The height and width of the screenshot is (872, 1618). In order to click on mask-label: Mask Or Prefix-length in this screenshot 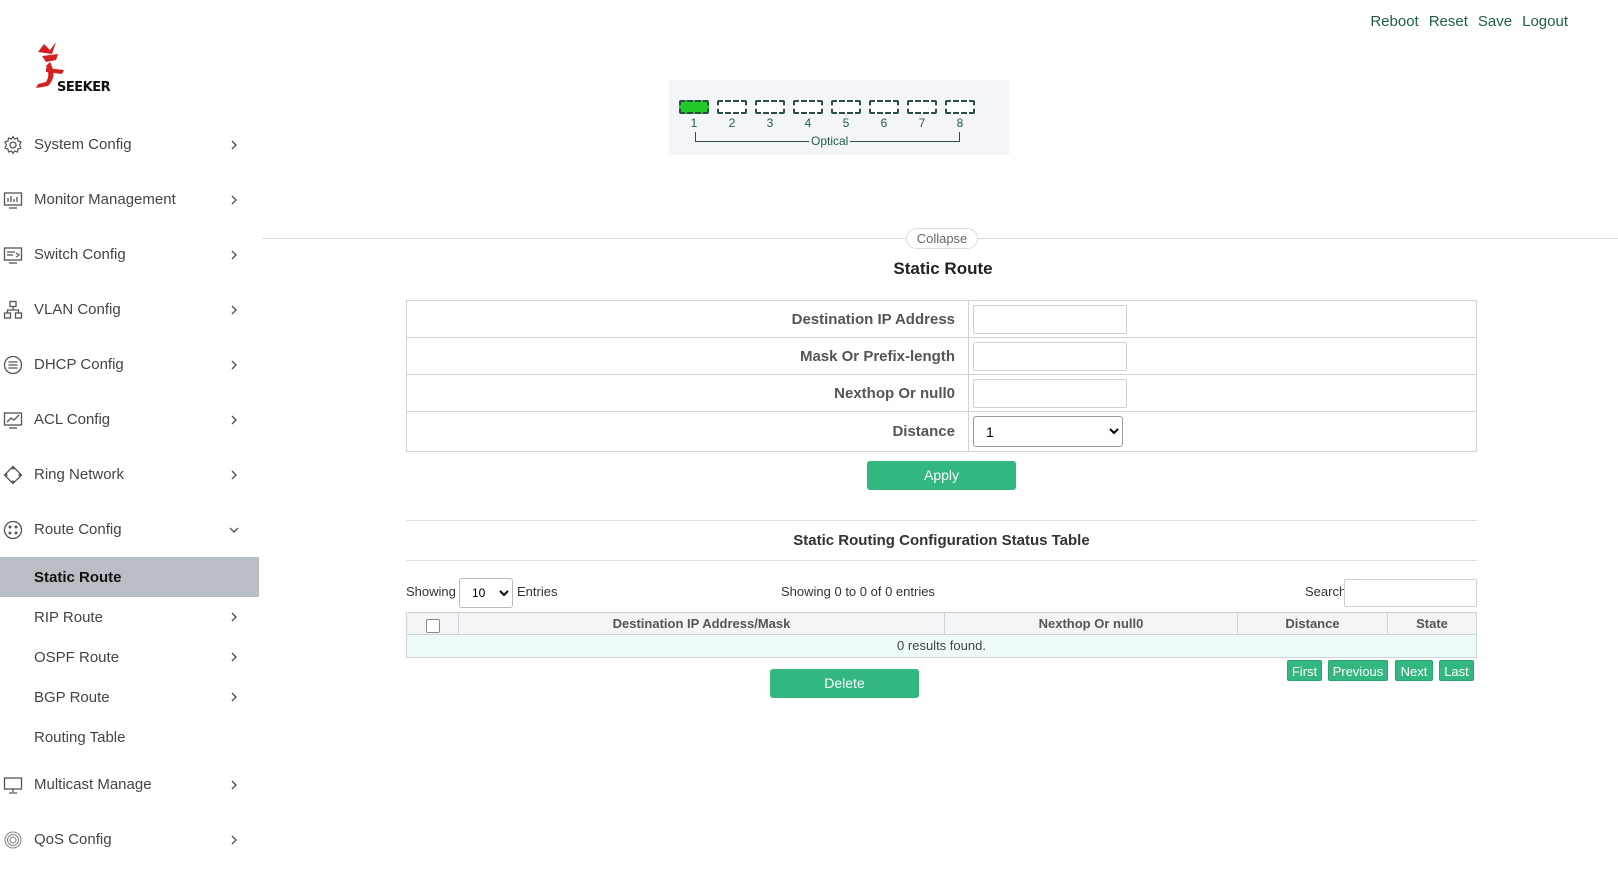, I will do `click(688, 356)`.